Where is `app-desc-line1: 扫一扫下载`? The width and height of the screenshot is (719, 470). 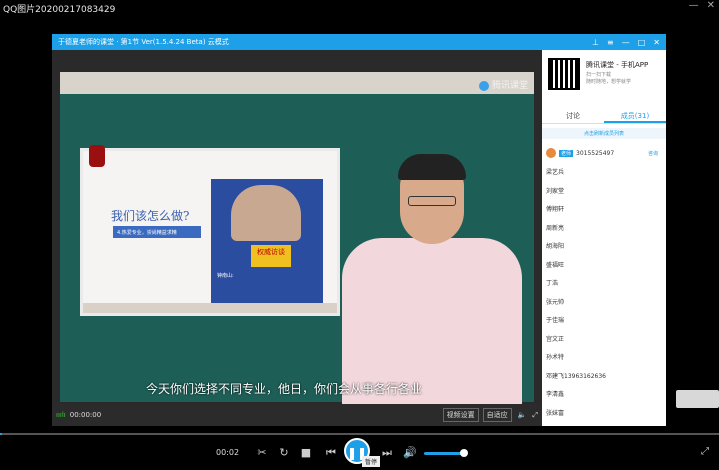
app-desc-line1: 扫一扫下载 is located at coordinates (599, 75).